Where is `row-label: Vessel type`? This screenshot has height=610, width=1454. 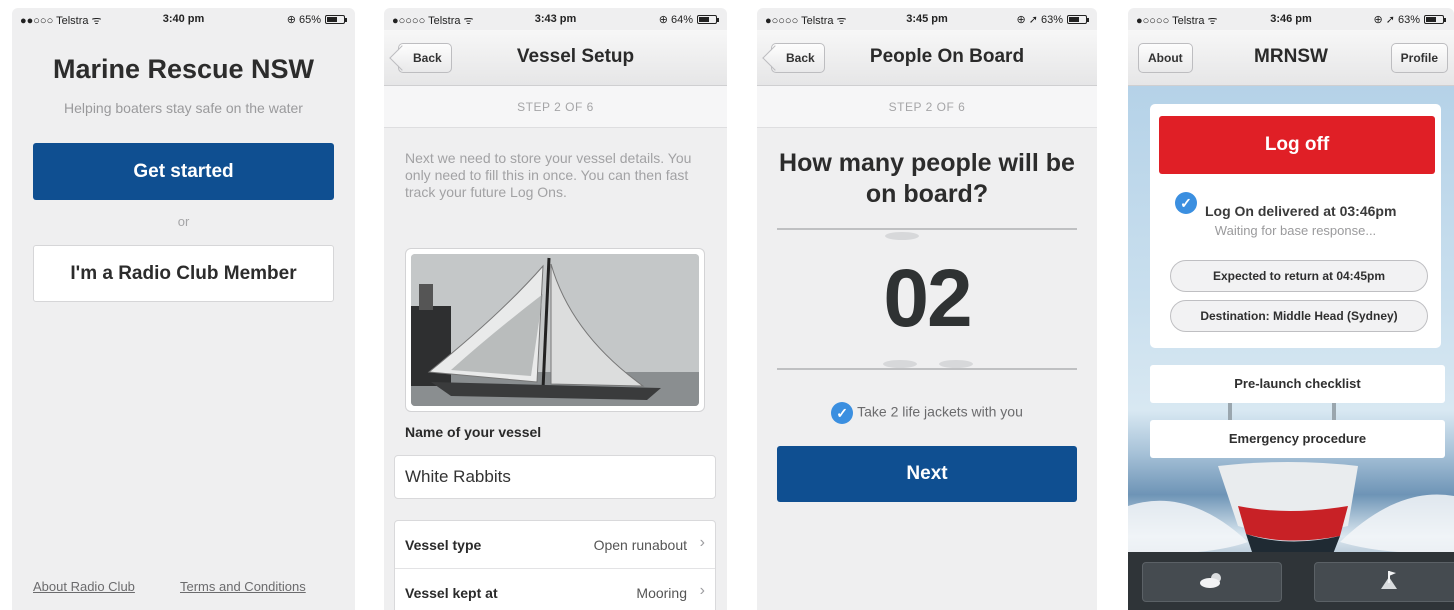 row-label: Vessel type is located at coordinates (443, 545).